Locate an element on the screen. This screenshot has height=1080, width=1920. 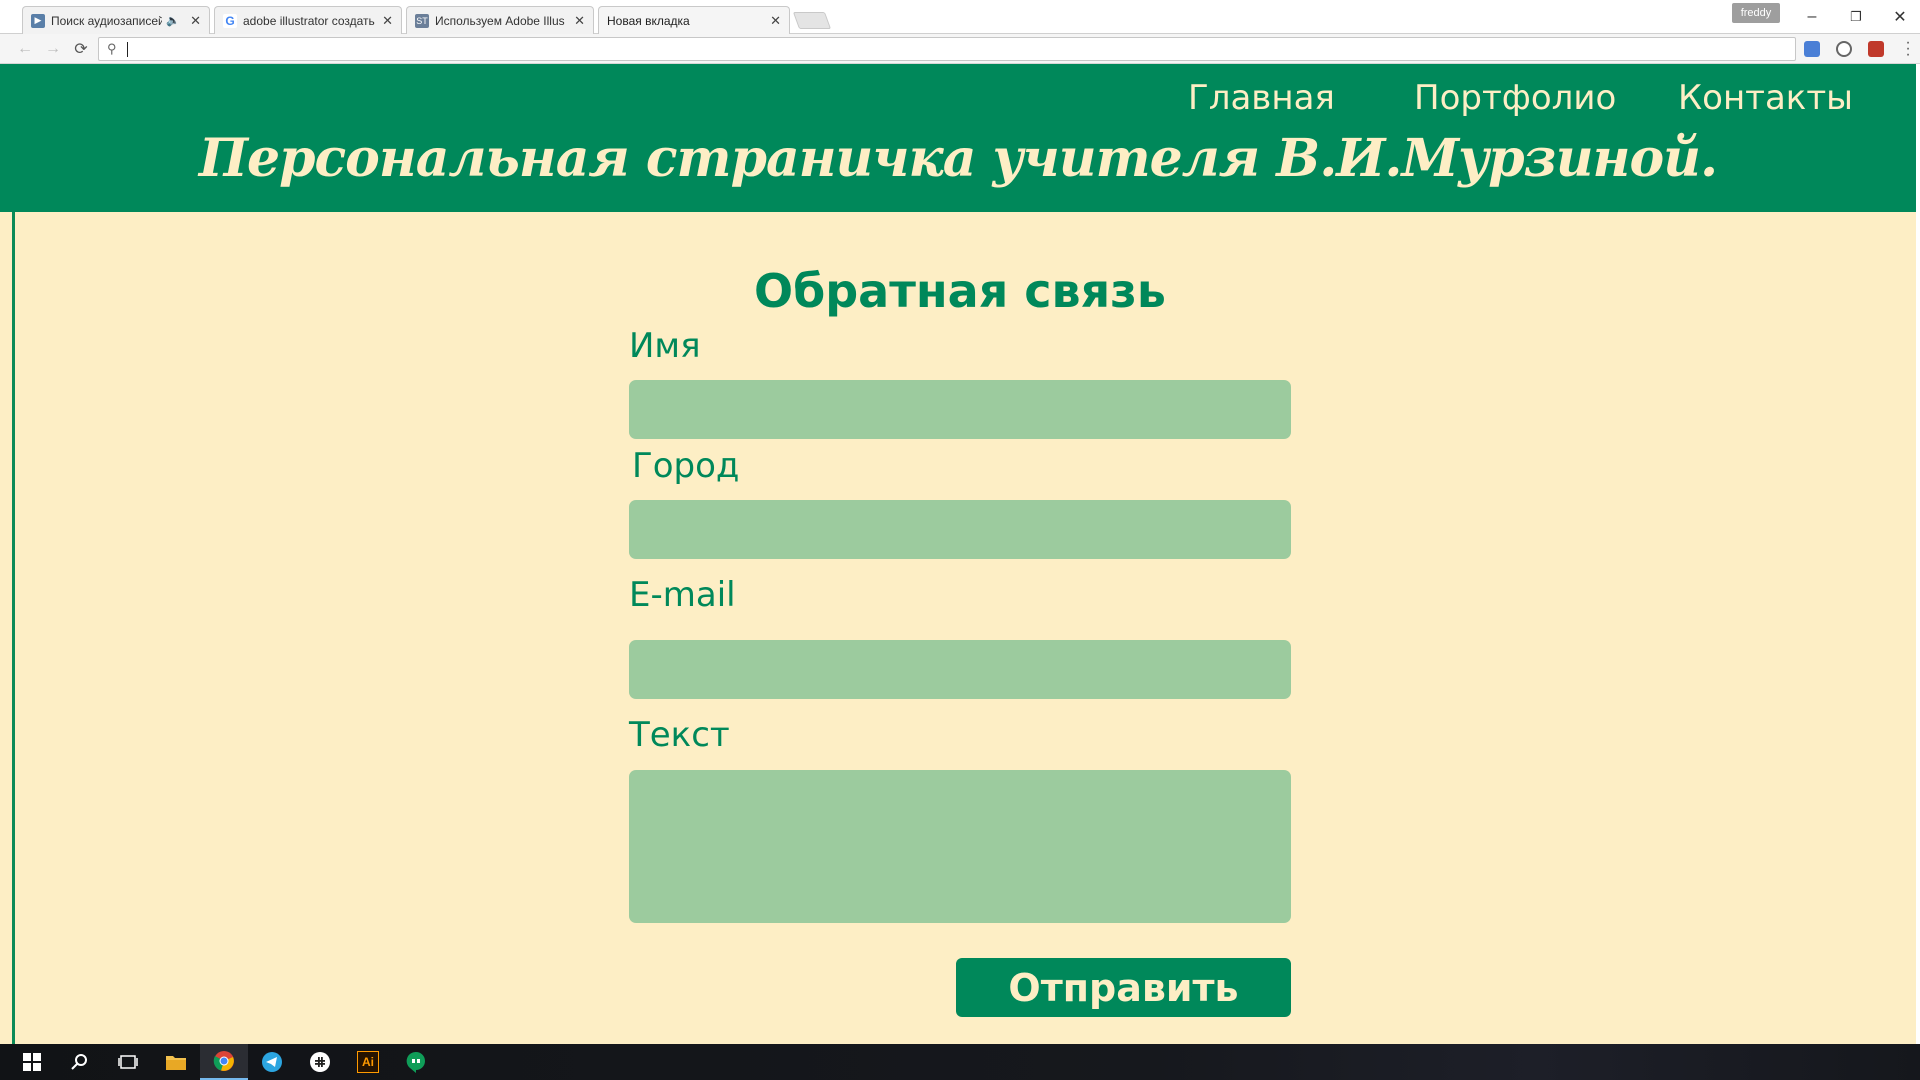
google-icon: G is located at coordinates (230, 20).